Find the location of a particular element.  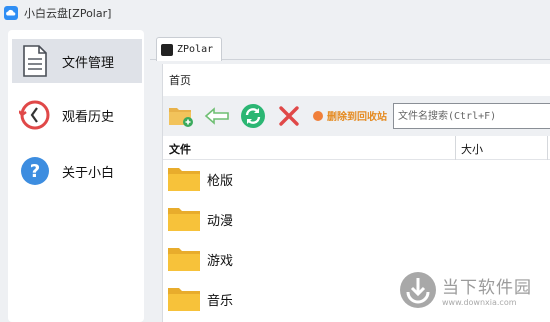

tab-strip: ZPolar is located at coordinates (350, 45).